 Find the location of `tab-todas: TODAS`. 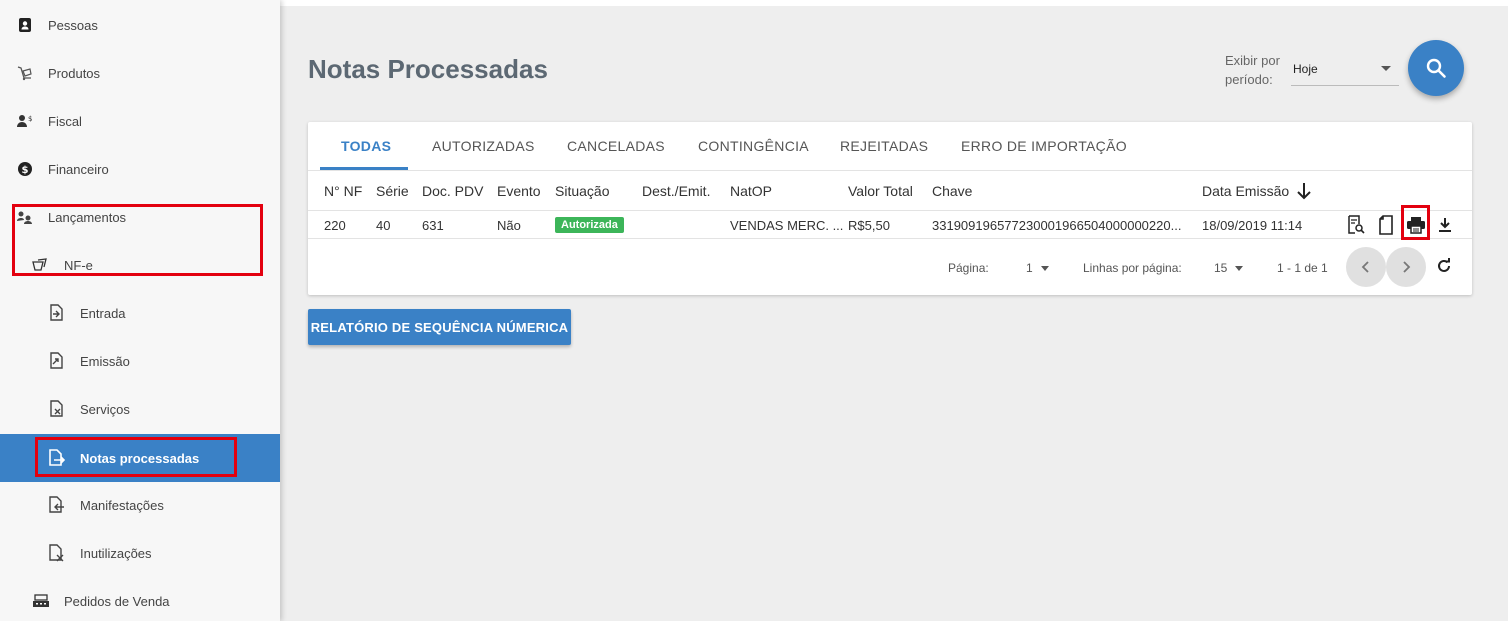

tab-todas: TODAS is located at coordinates (366, 146).